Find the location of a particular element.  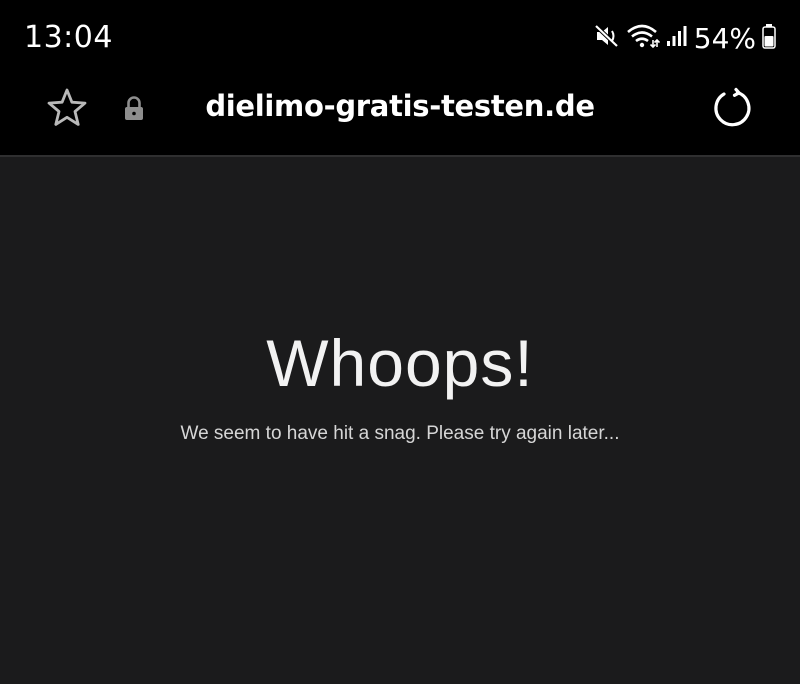

star-icon is located at coordinates (67, 107).